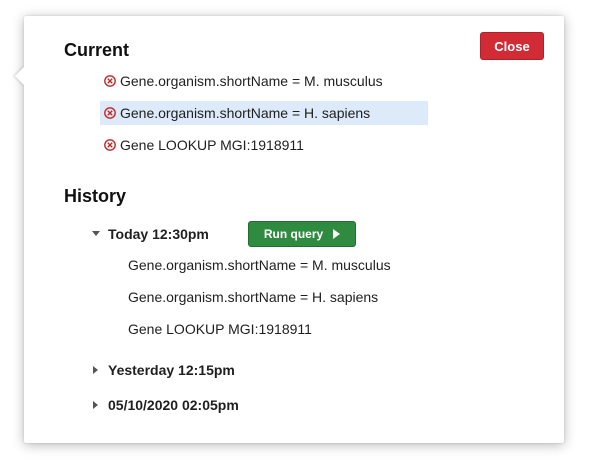  Describe the element at coordinates (158, 234) in the screenshot. I see `history-timestamp: Today 12:30pm` at that location.